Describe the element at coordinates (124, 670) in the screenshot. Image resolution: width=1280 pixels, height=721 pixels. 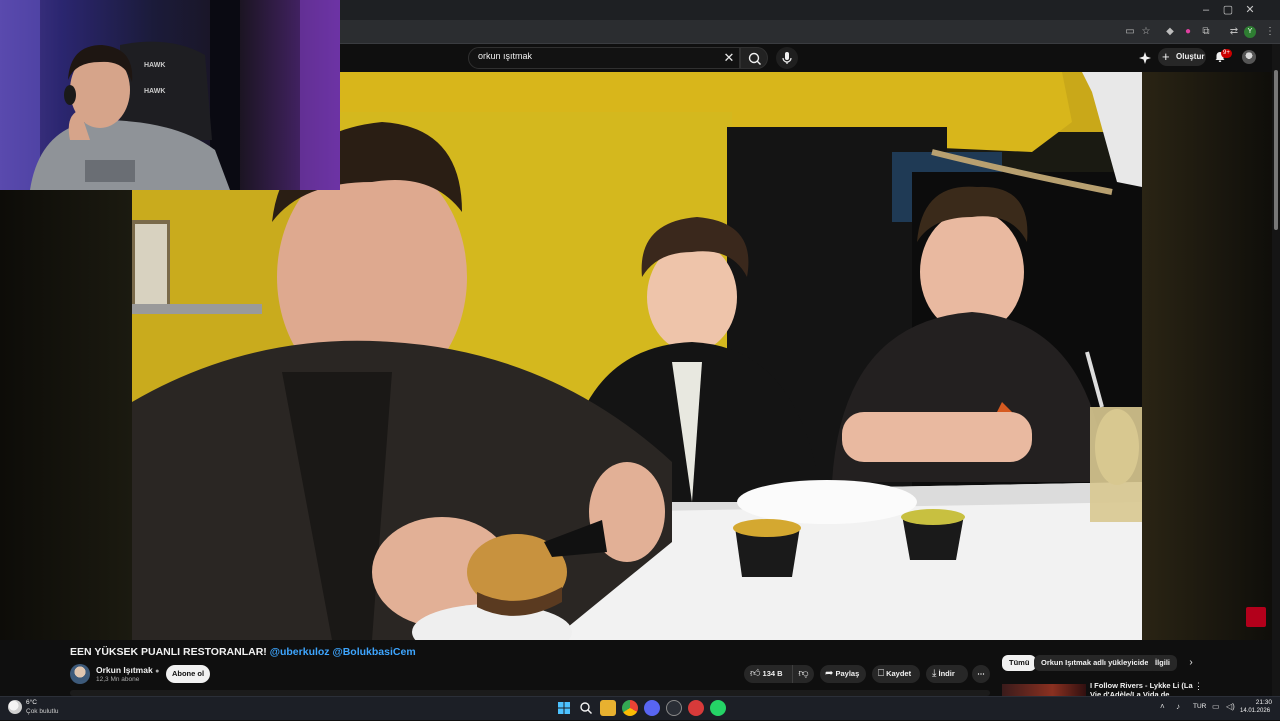
I see `channel-name-text: Orkun Işıtmak` at that location.